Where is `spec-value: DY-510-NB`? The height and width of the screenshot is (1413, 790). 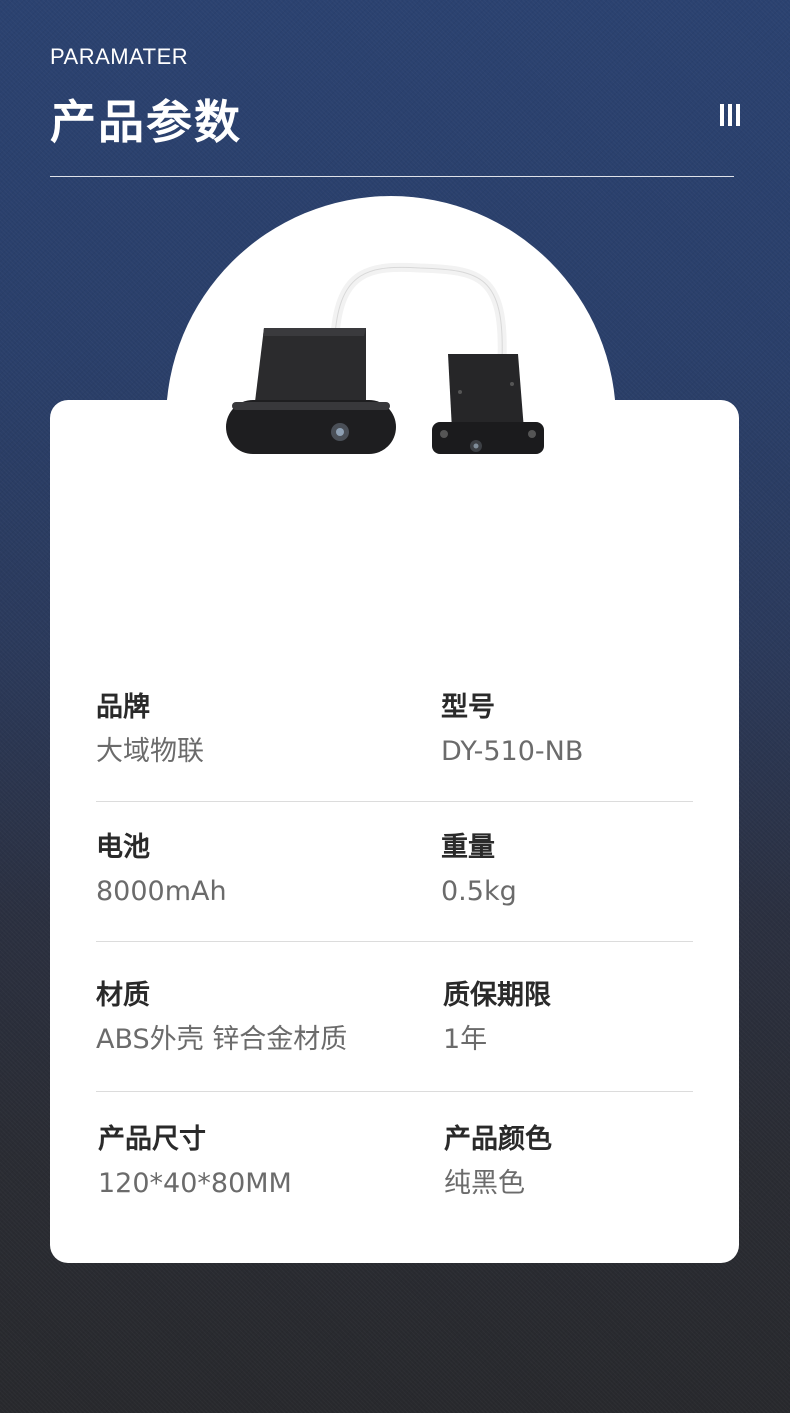
spec-value: DY-510-NB is located at coordinates (512, 751).